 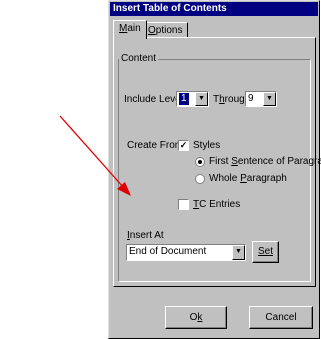 What do you see at coordinates (95, 155) in the screenshot?
I see `annotation-arrow` at bounding box center [95, 155].